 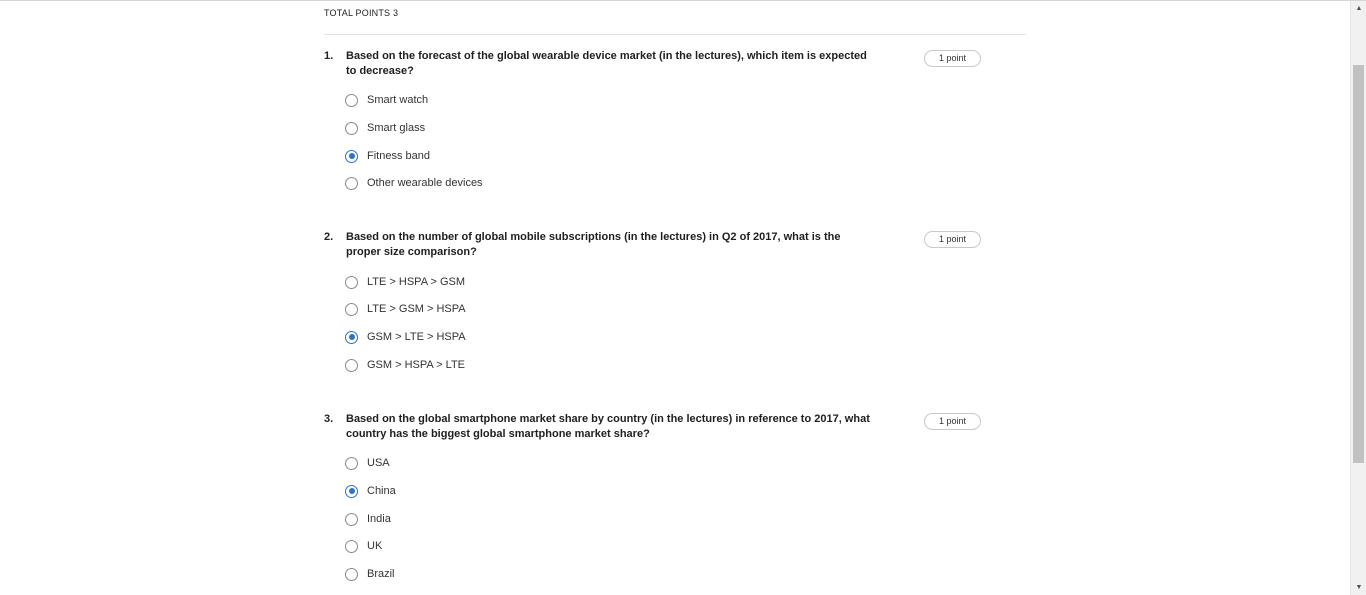 I want to click on option-usa: USA, so click(x=367, y=463).